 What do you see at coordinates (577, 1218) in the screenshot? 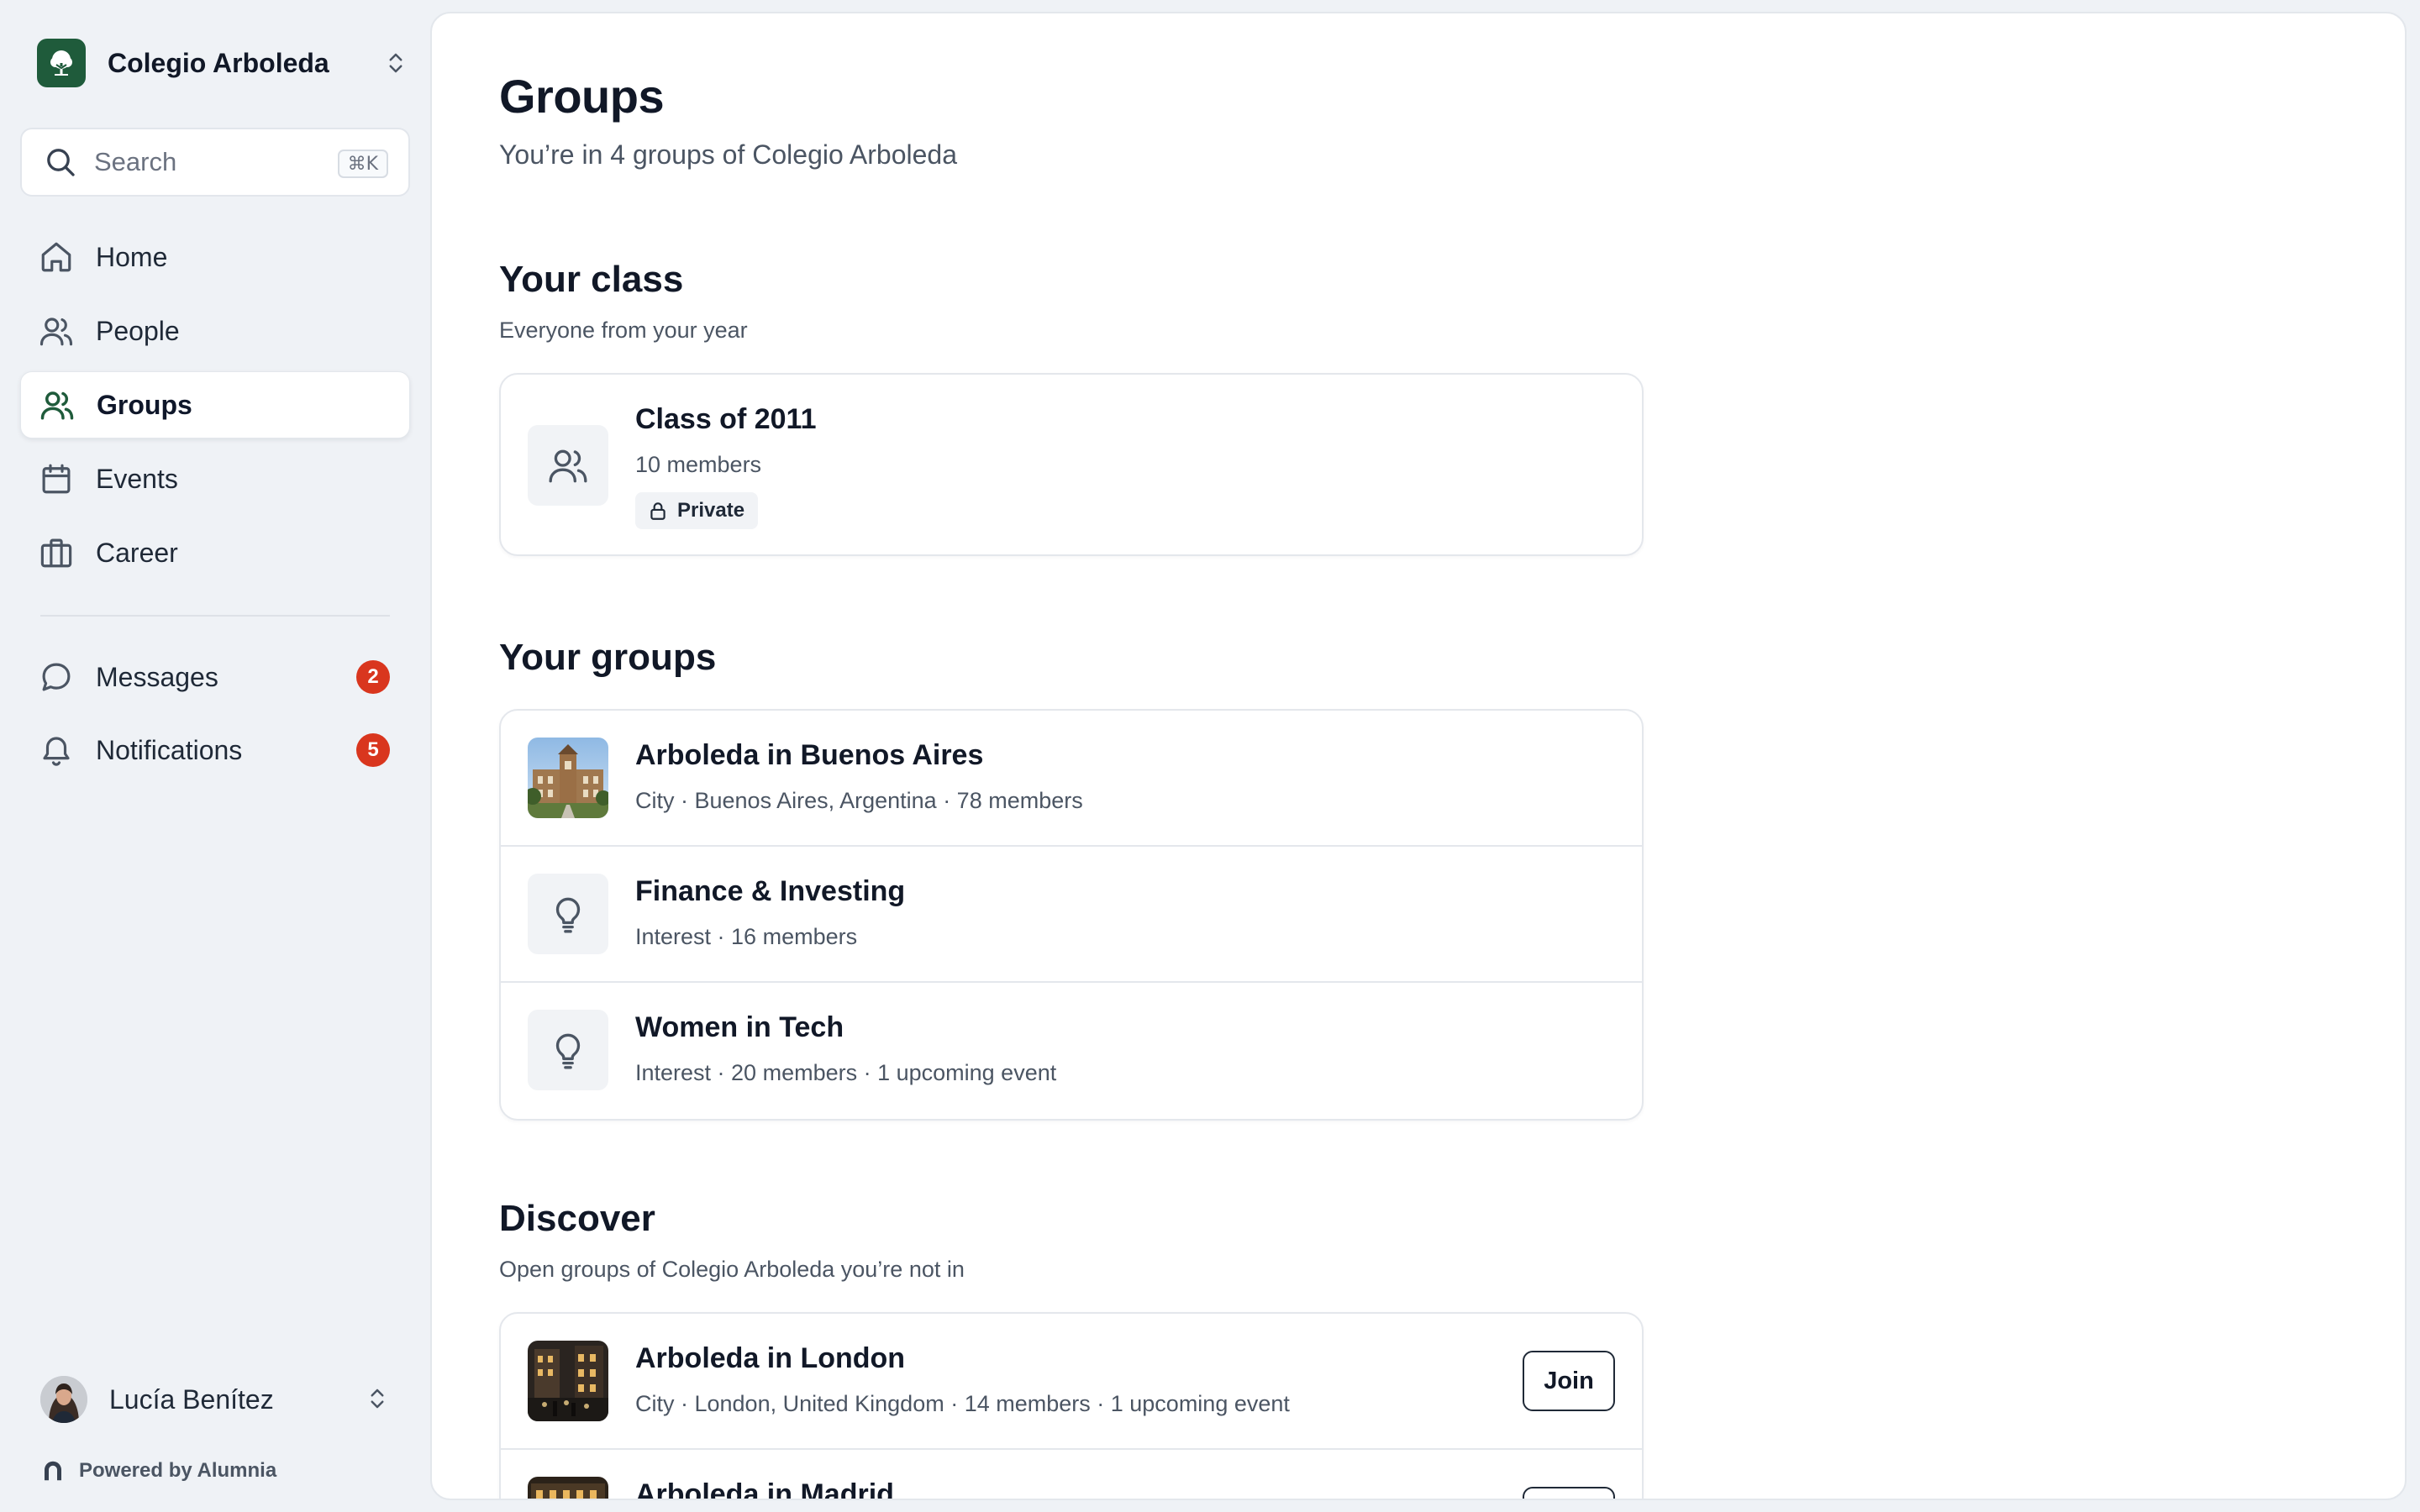
I see `section-title-discover: Discover` at bounding box center [577, 1218].